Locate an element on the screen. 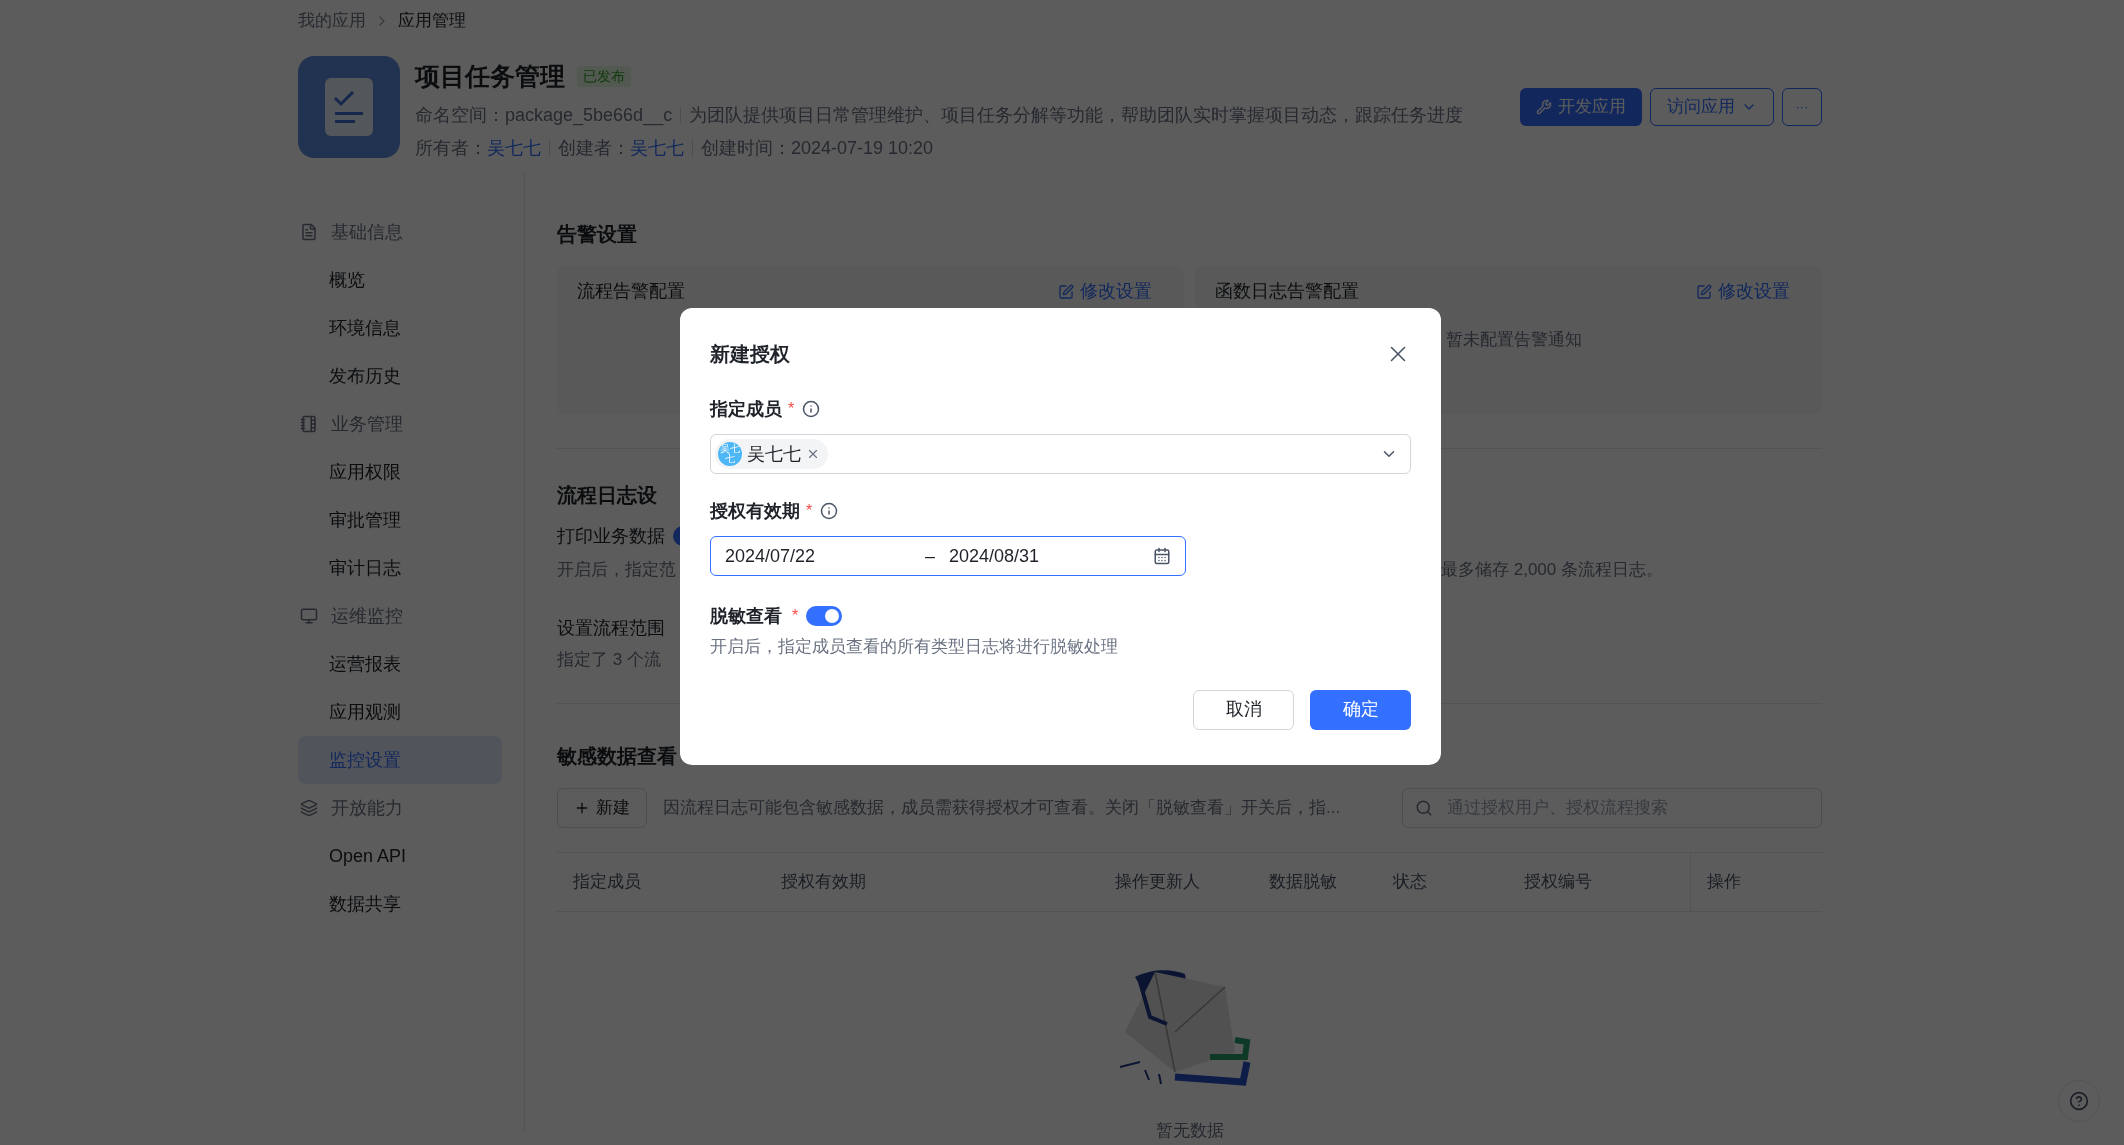  avatar: 吴七七 is located at coordinates (730, 454).